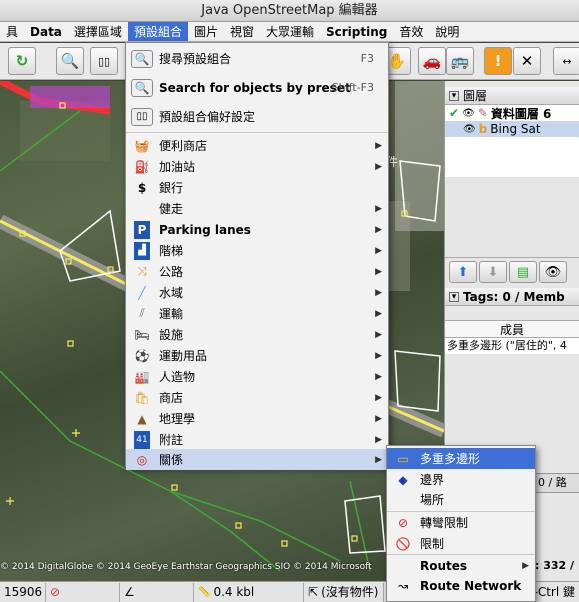 The width and height of the screenshot is (579, 602). I want to click on relation-item-multipolygon: ▭ 多重多邊形, so click(461, 458).